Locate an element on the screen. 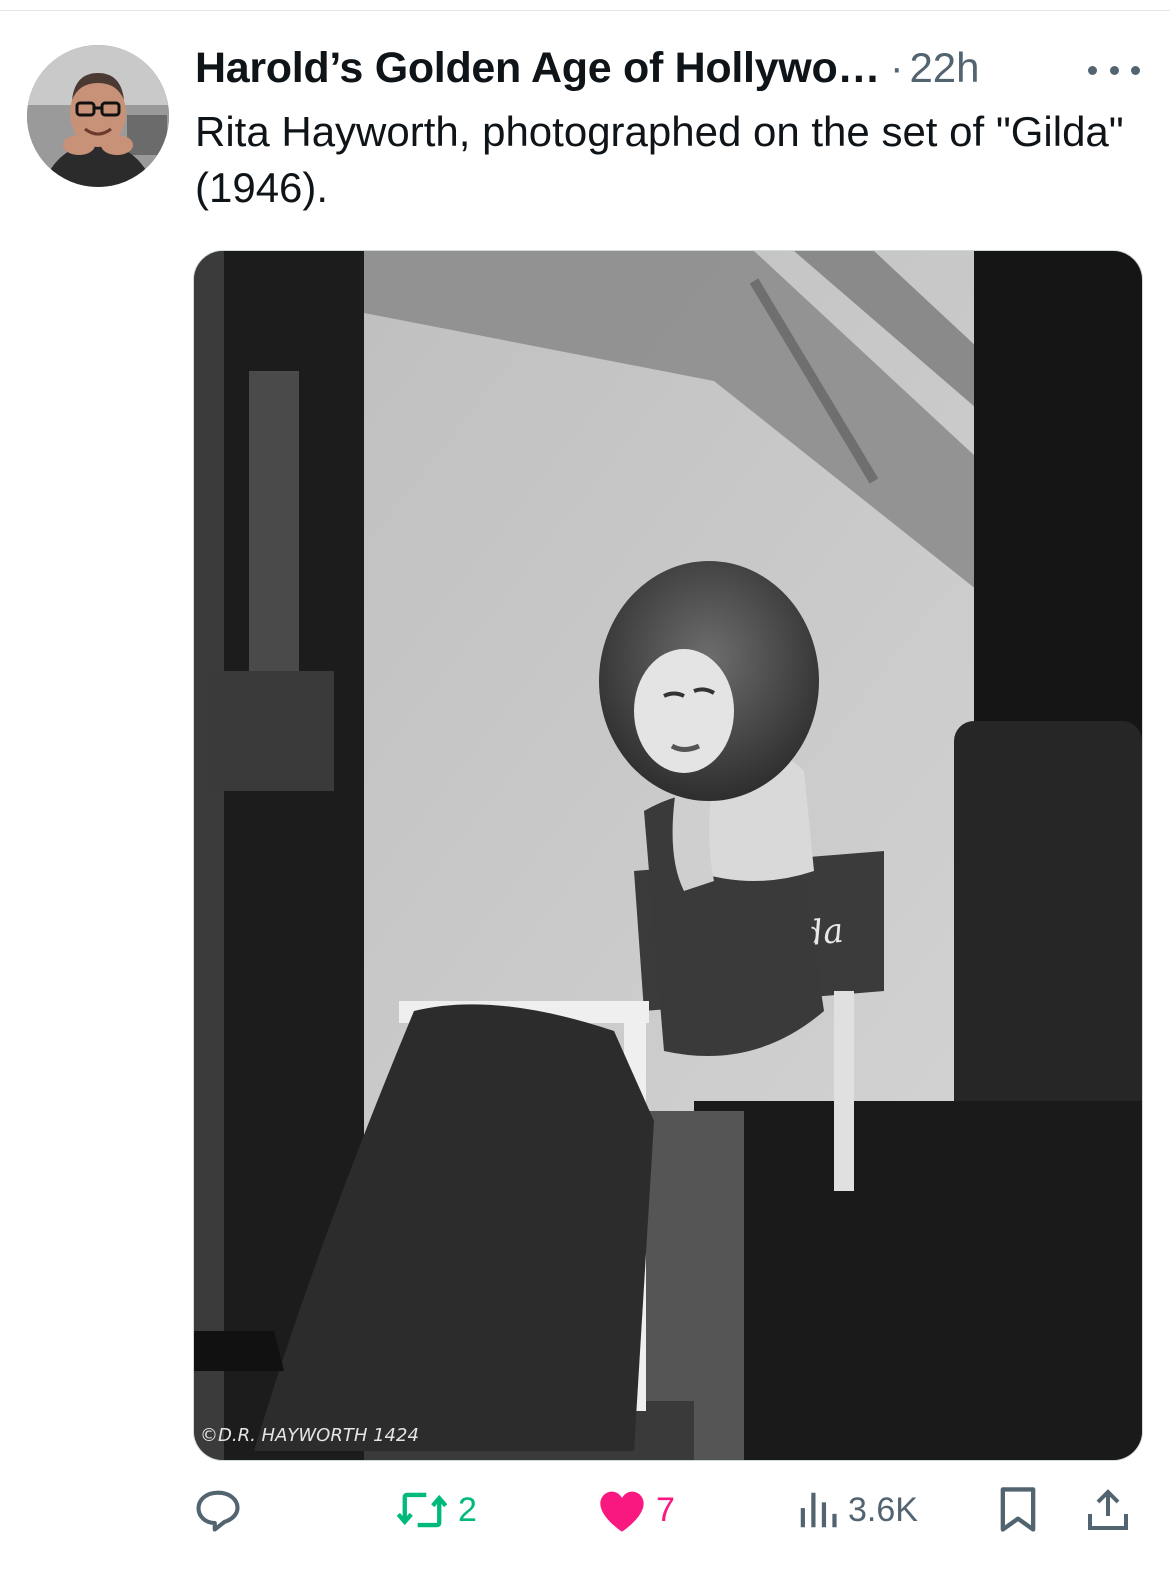  bookmark-button is located at coordinates (1018, 1510).